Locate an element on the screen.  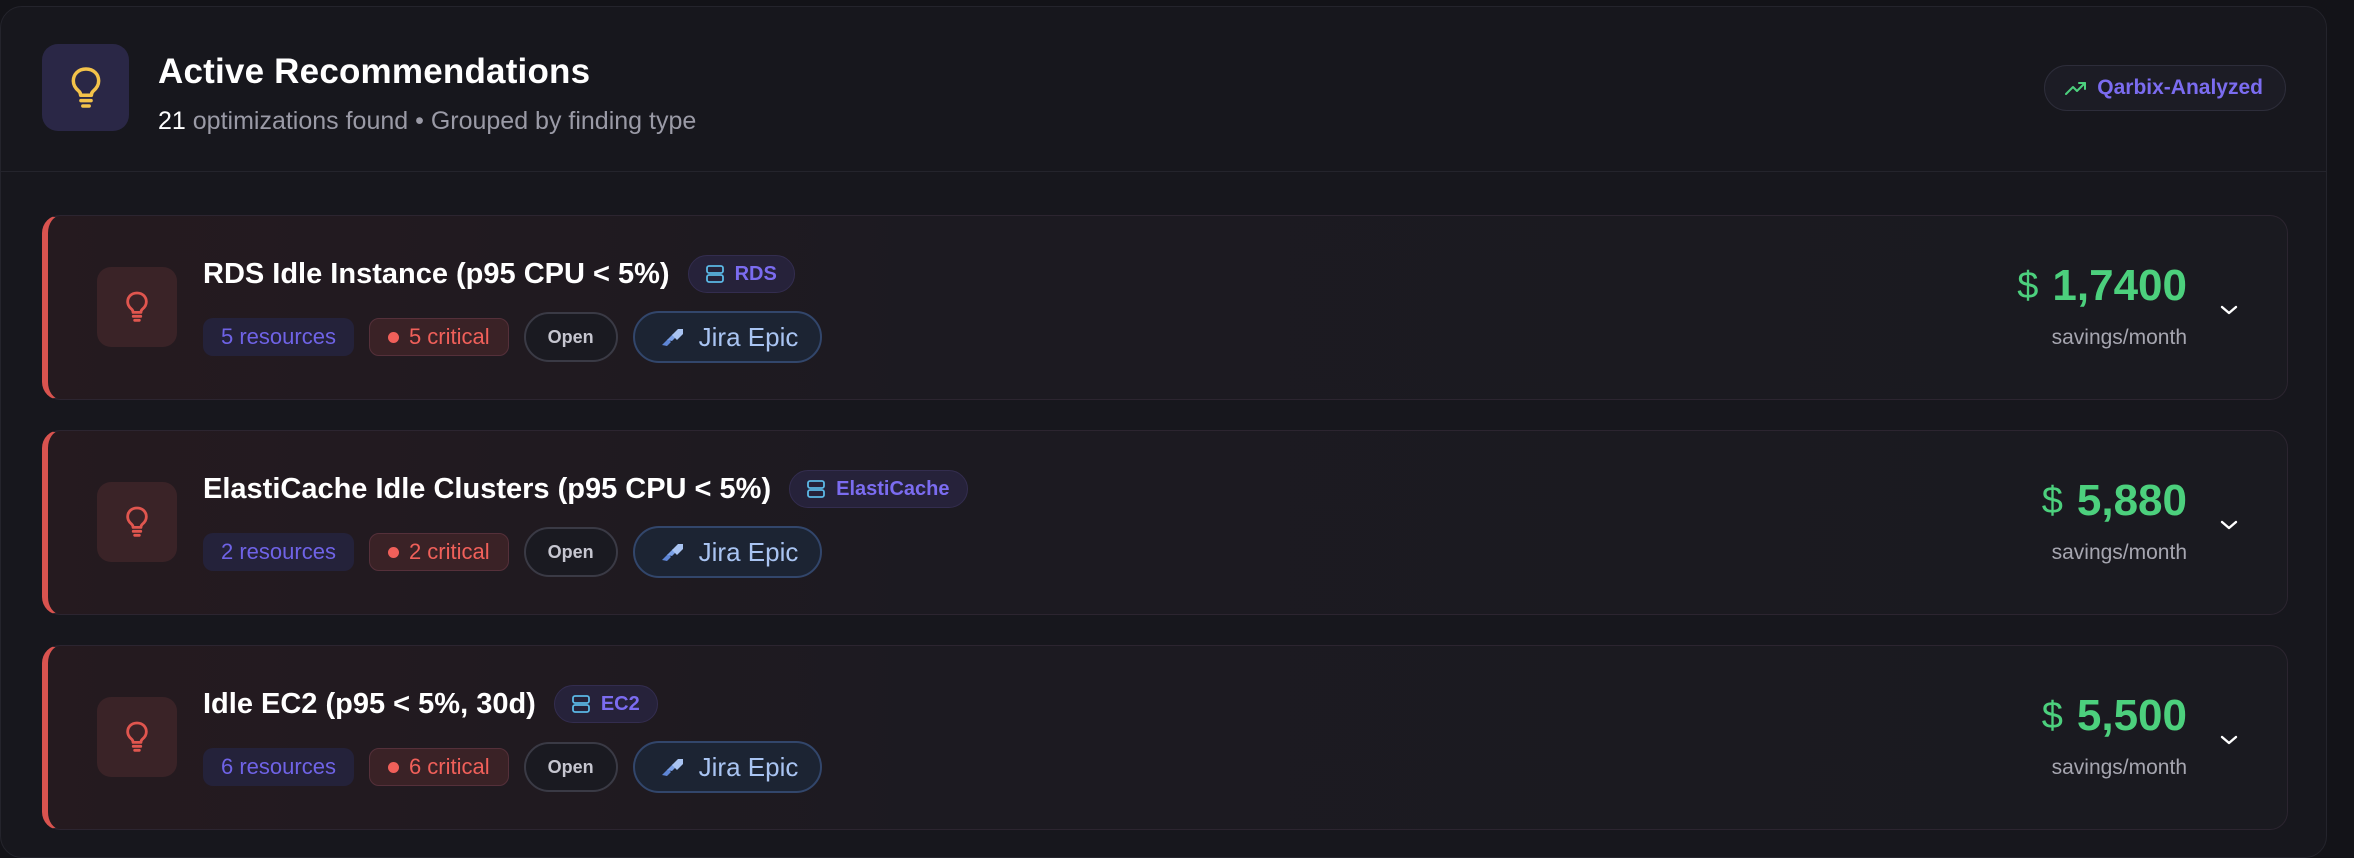
savings-amount: $ 1,7400 is located at coordinates (2102, 286).